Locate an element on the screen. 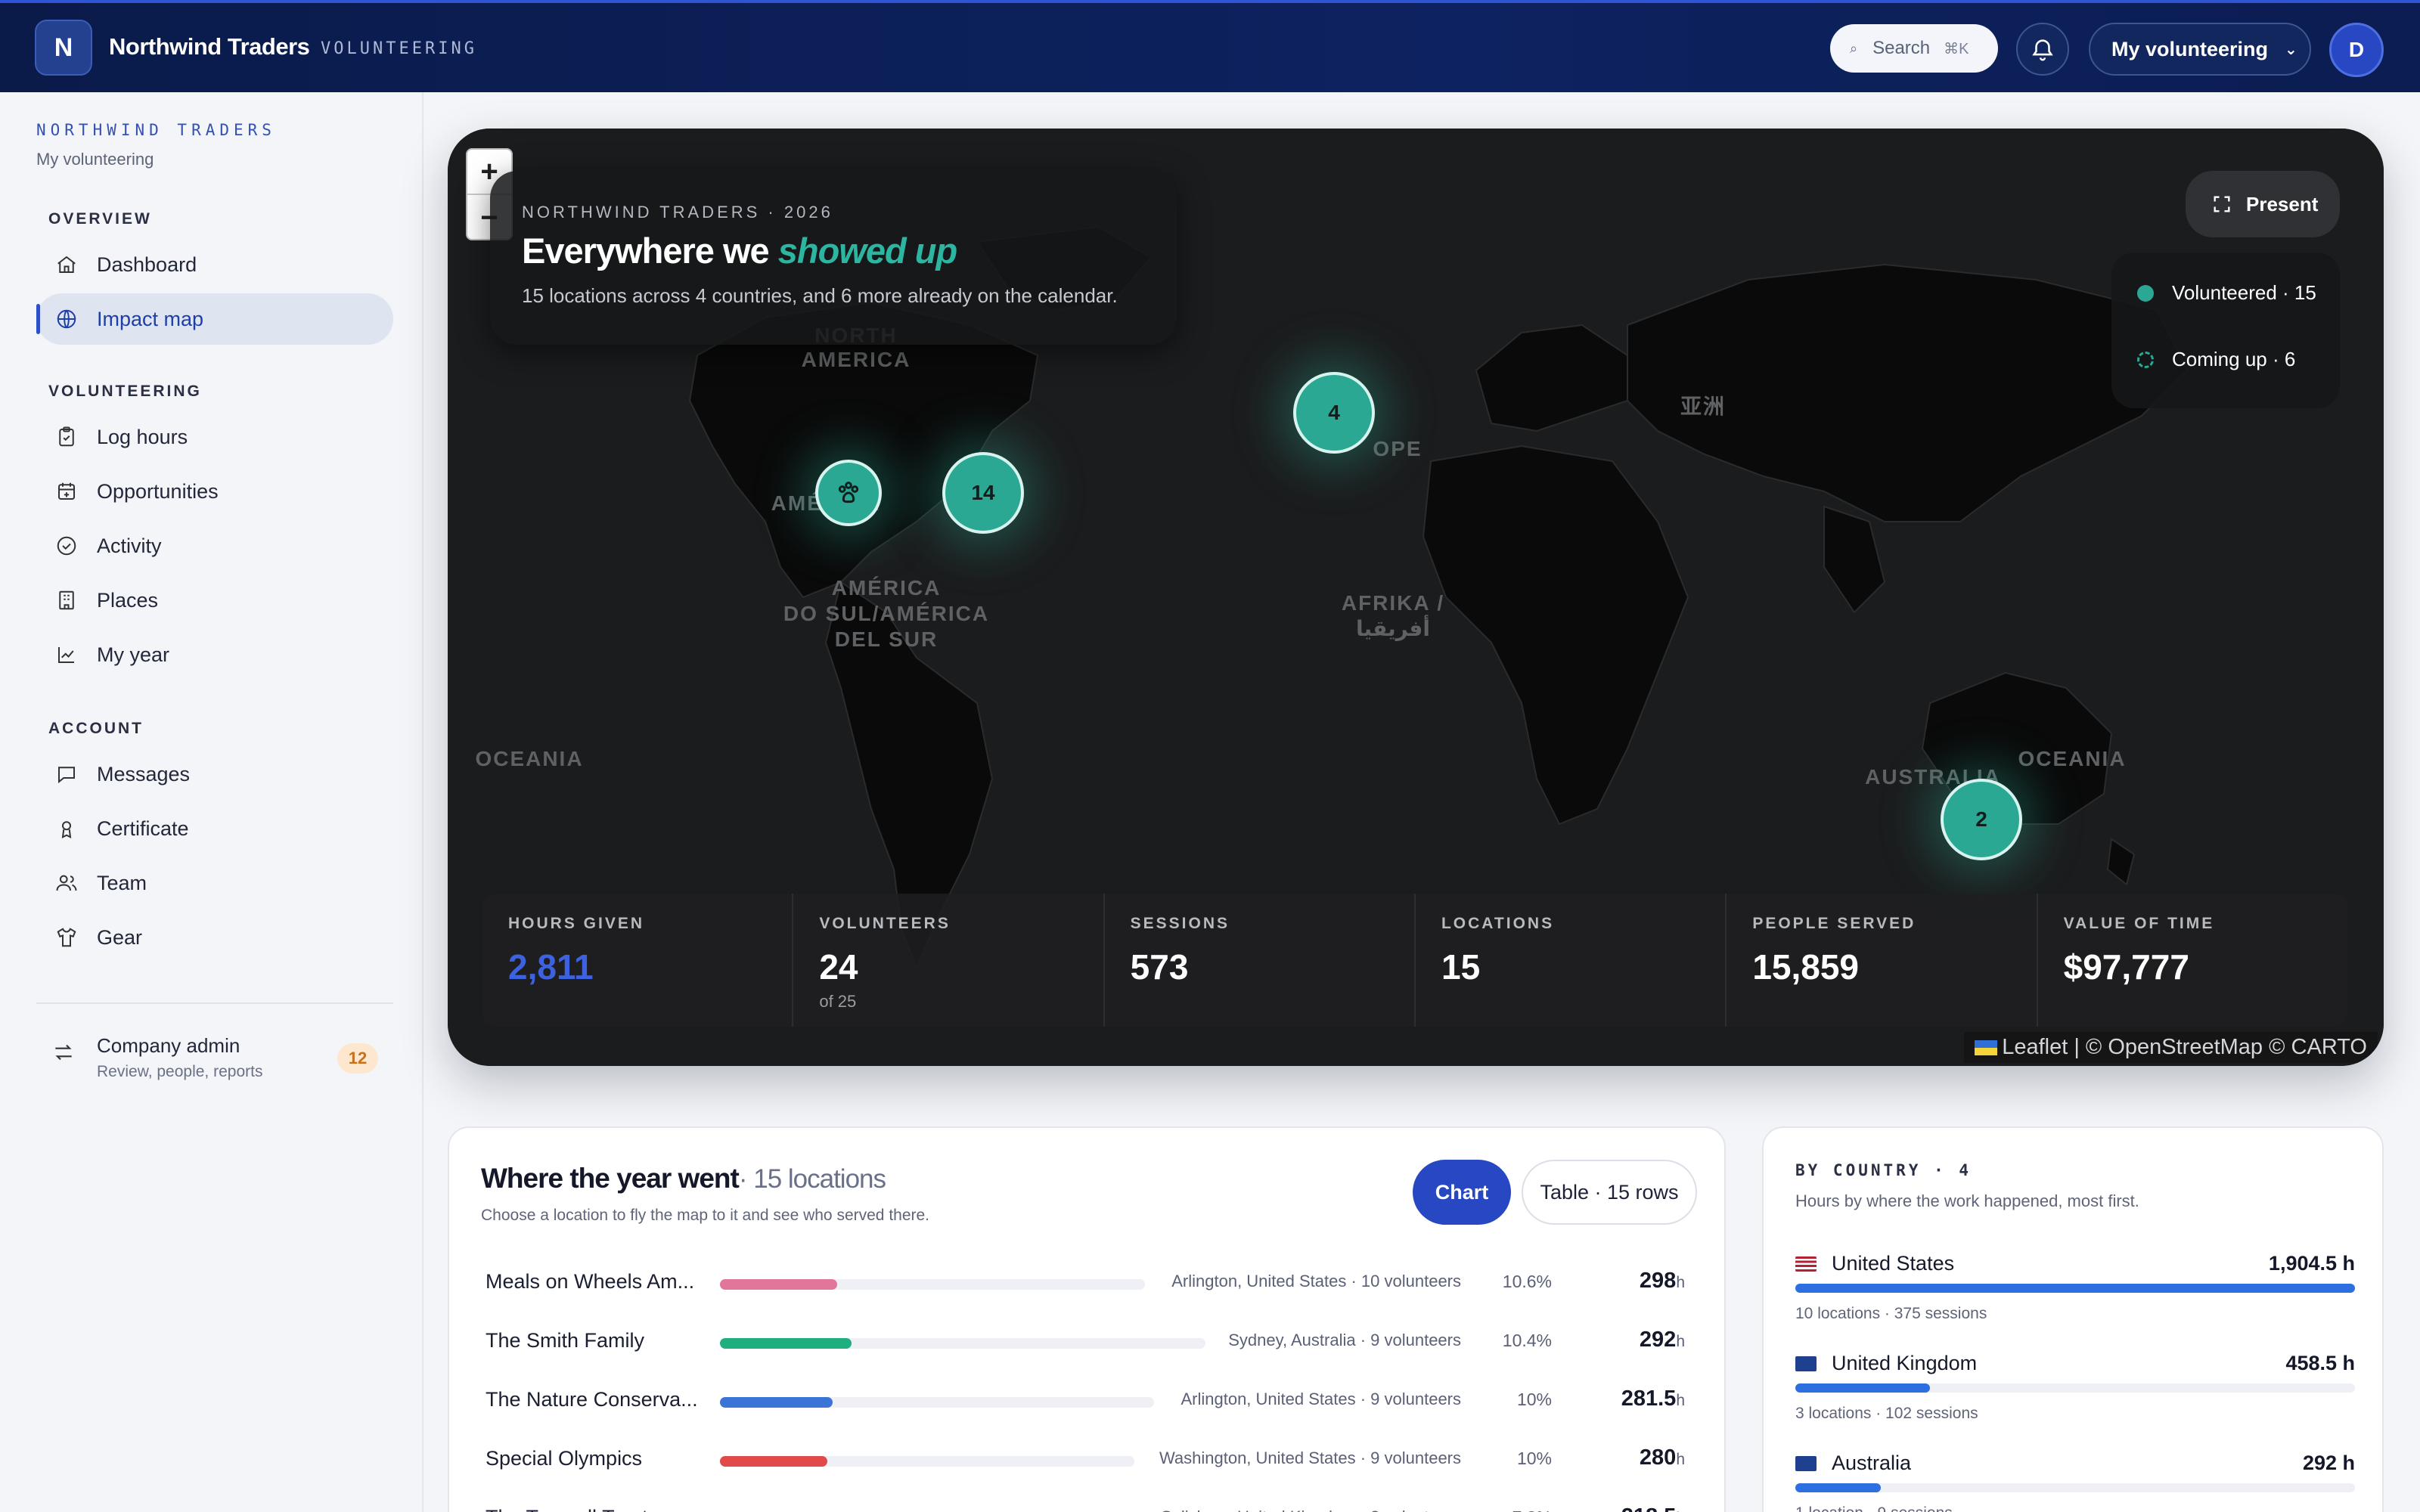 The height and width of the screenshot is (1512, 2420). coming-up-ring-icon is located at coordinates (2145, 359).